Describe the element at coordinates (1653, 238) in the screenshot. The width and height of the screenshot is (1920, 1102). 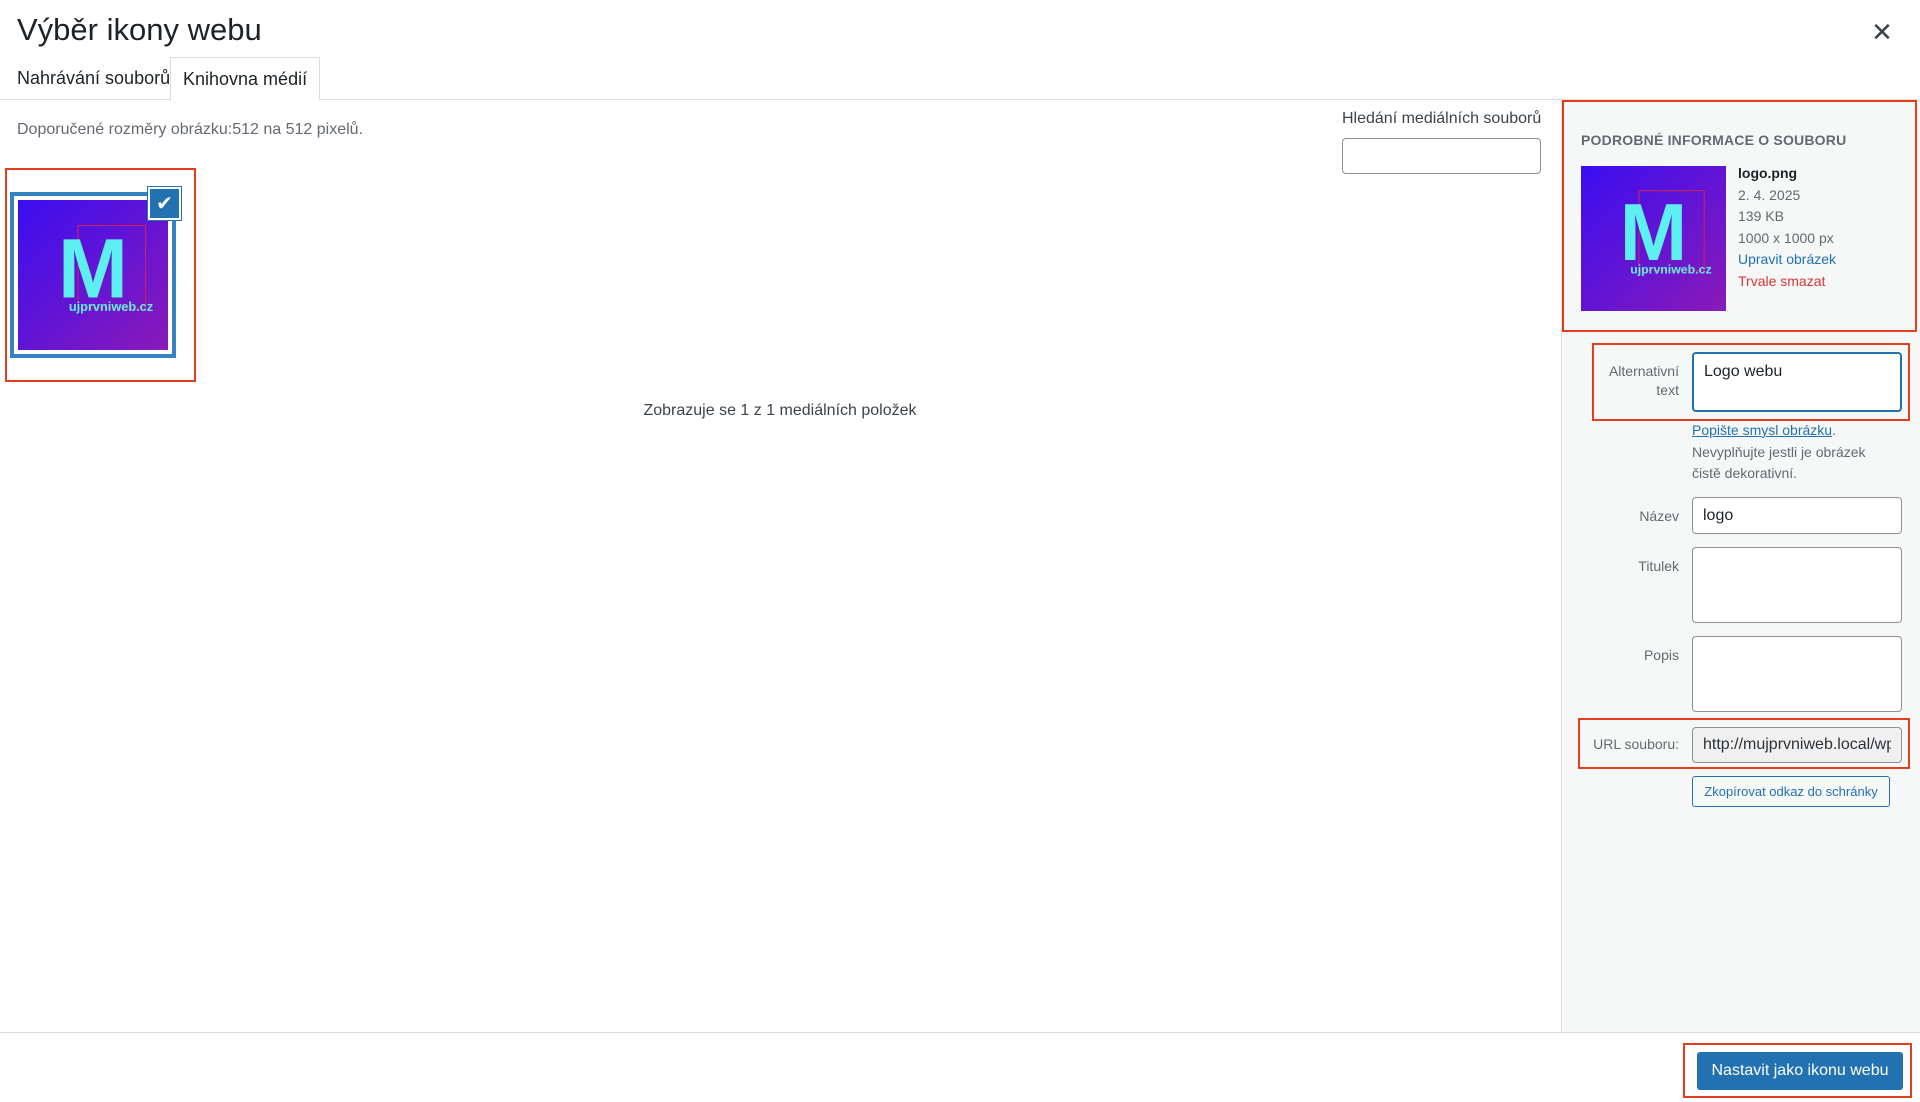
I see `details-logo-thumbnail: M ujprvniweb.cz` at that location.